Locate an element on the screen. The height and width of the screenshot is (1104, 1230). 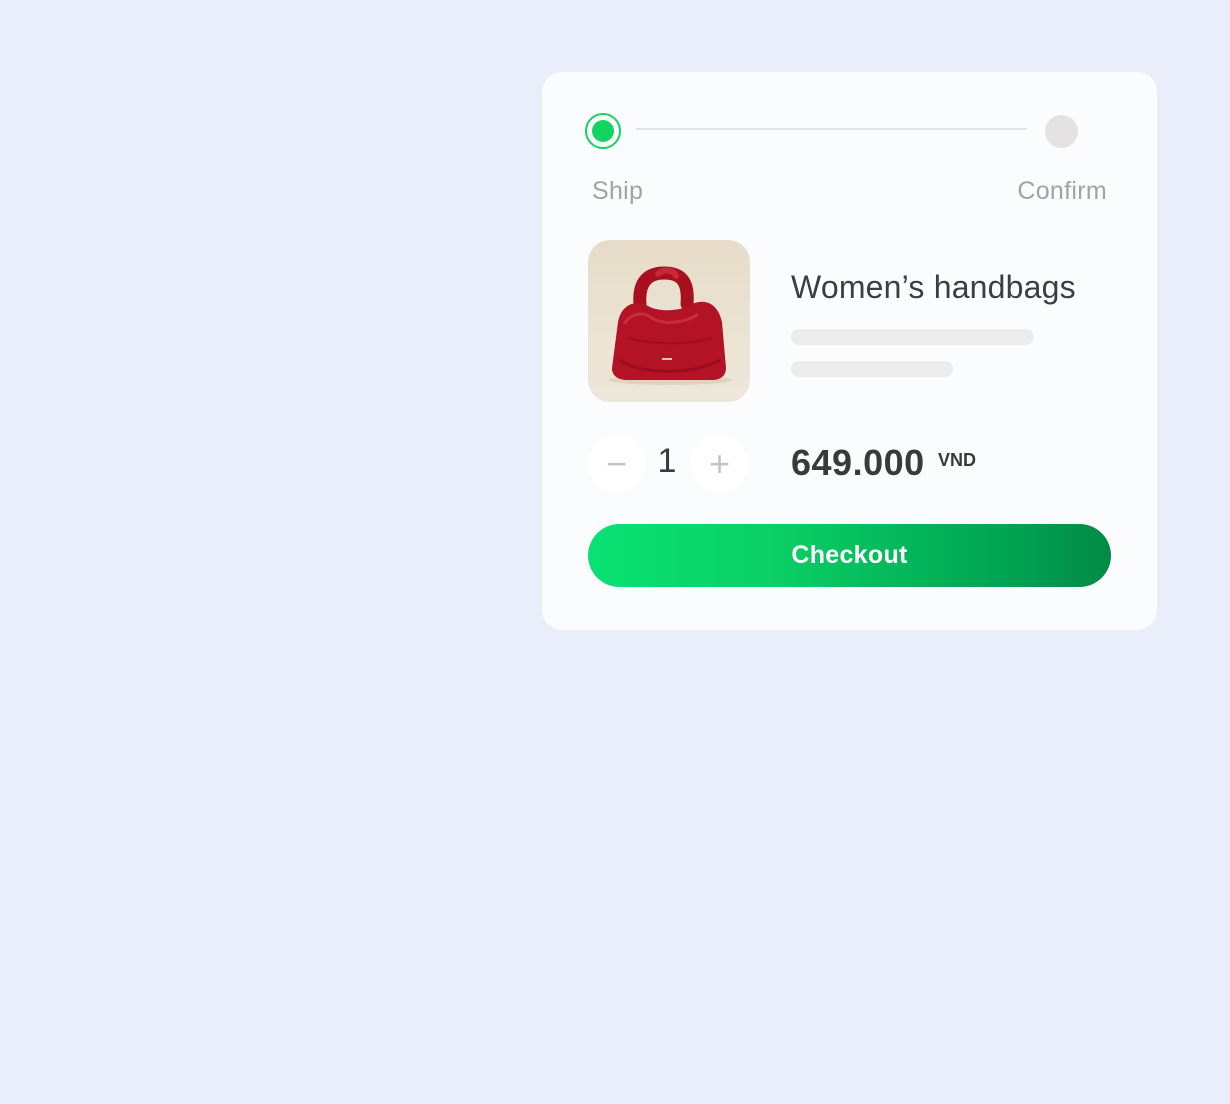
minus-icon: − is located at coordinates (616, 463).